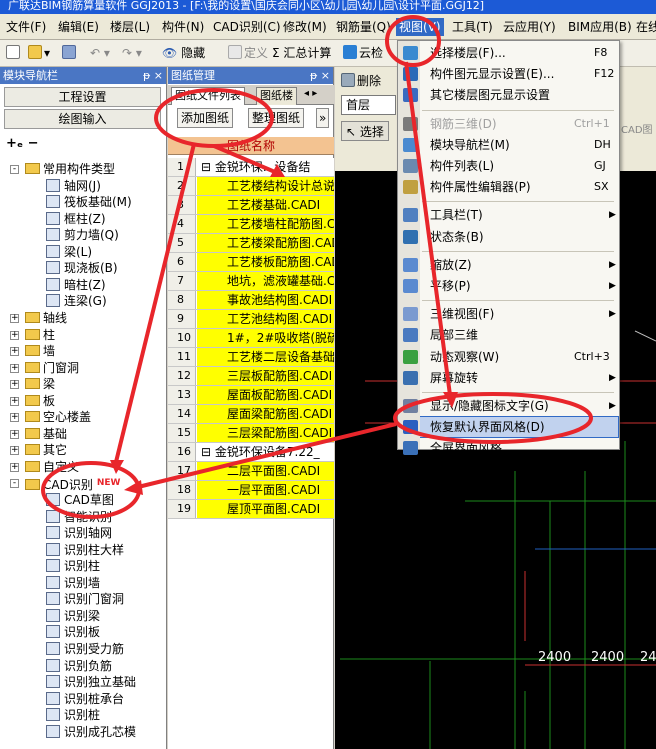  Describe the element at coordinates (73, 186) in the screenshot. I see `tree-item: 轴网(J)` at that location.